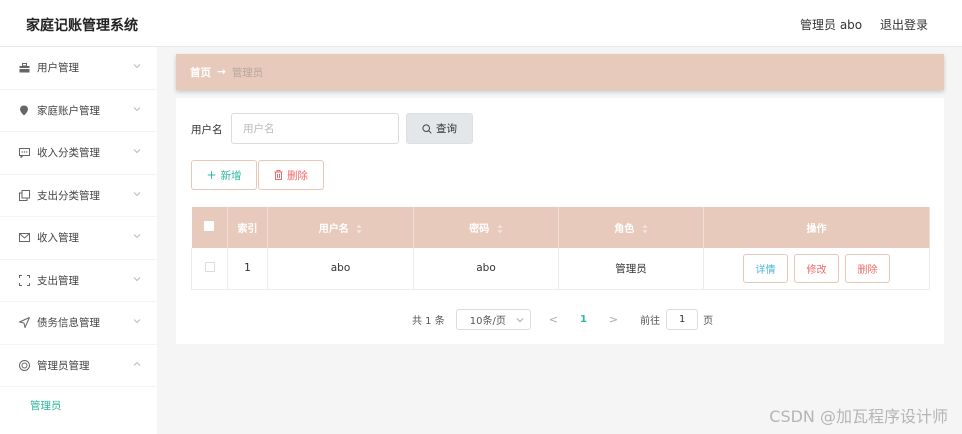 This screenshot has width=962, height=434. I want to click on row-password: abo, so click(486, 269).